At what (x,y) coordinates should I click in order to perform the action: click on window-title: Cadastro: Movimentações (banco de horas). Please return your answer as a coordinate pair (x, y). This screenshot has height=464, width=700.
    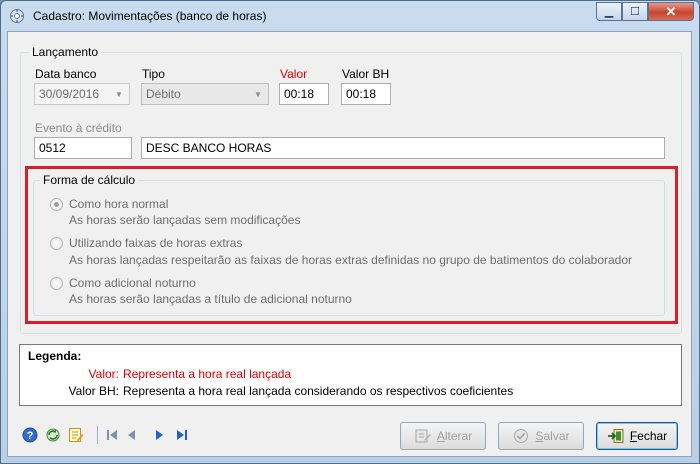
    Looking at the image, I should click on (150, 16).